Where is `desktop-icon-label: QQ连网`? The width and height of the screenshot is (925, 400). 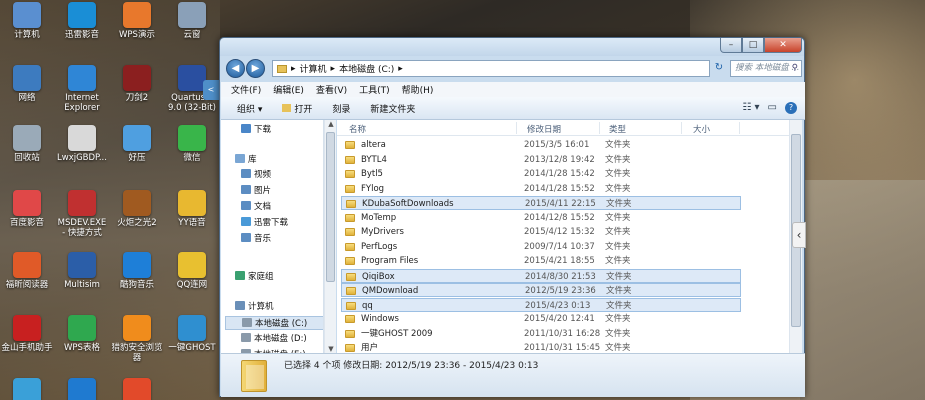
desktop-icon-label: QQ连网 is located at coordinates (192, 285).